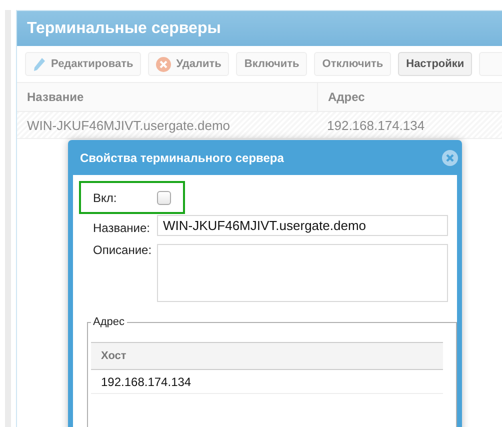  I want to click on field-label: Вкл:, so click(105, 197).